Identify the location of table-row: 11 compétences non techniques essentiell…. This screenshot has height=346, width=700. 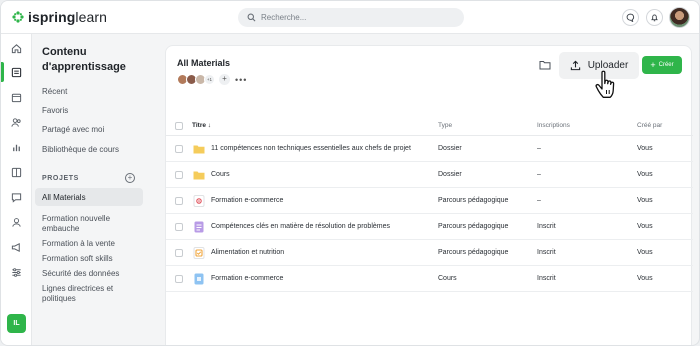
(429, 149).